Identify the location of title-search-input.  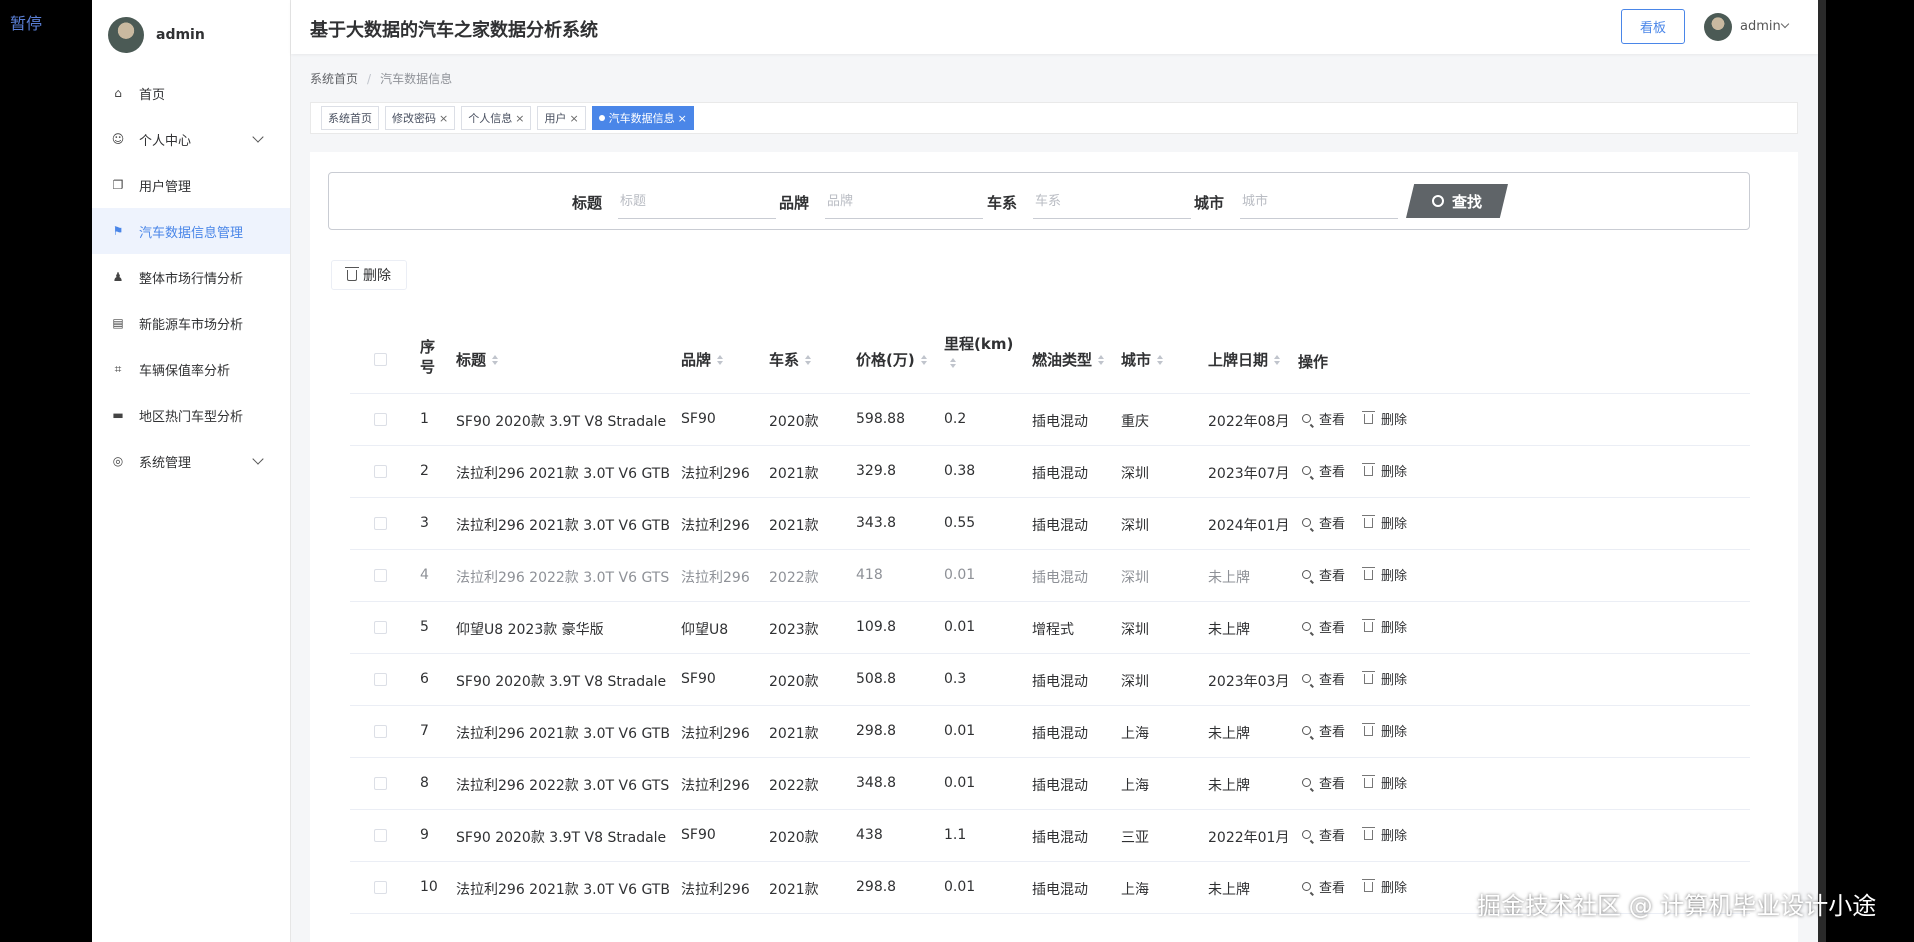
(697, 202).